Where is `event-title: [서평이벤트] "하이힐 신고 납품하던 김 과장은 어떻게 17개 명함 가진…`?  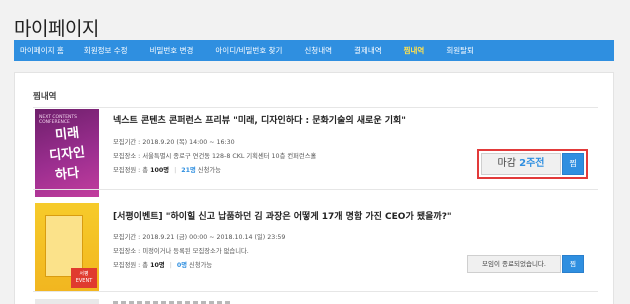 event-title: [서평이벤트] "하이힐 신고 납품하던 김 과장은 어떻게 17개 명함 가진… is located at coordinates (282, 215).